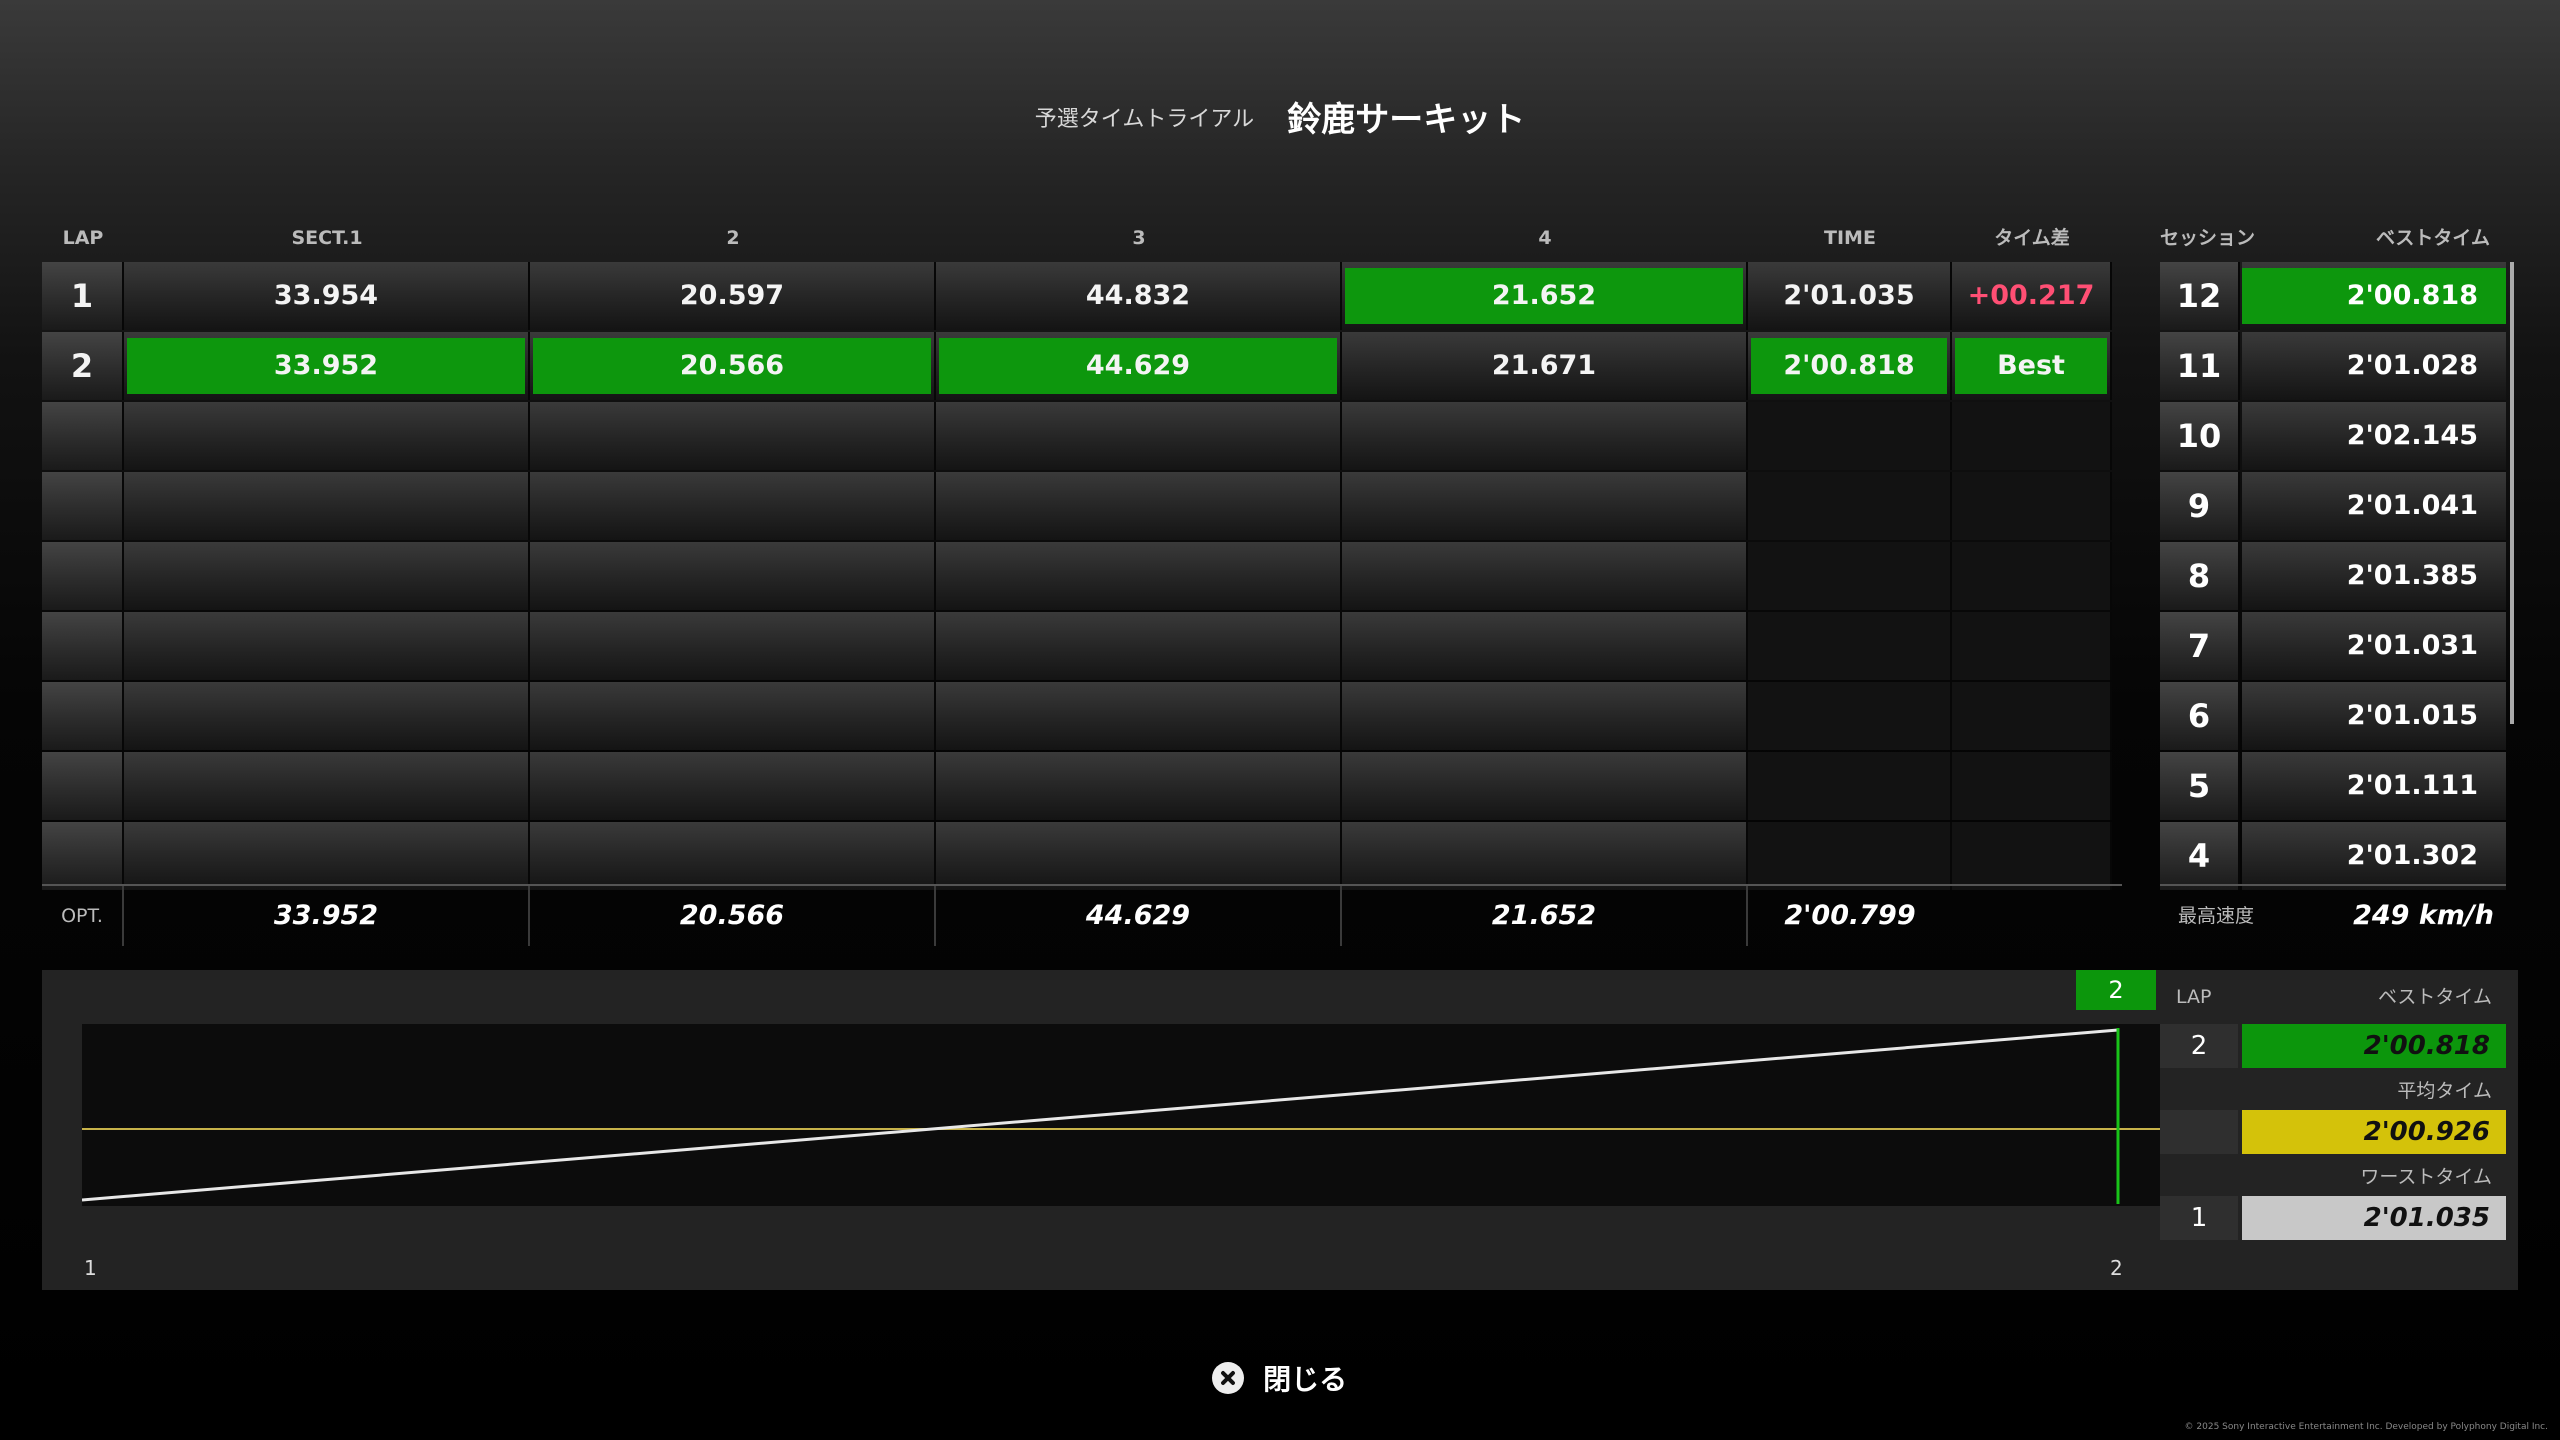 The width and height of the screenshot is (2560, 1440). Describe the element at coordinates (2434, 997) in the screenshot. I see `stats-best-header: ベストタイム` at that location.